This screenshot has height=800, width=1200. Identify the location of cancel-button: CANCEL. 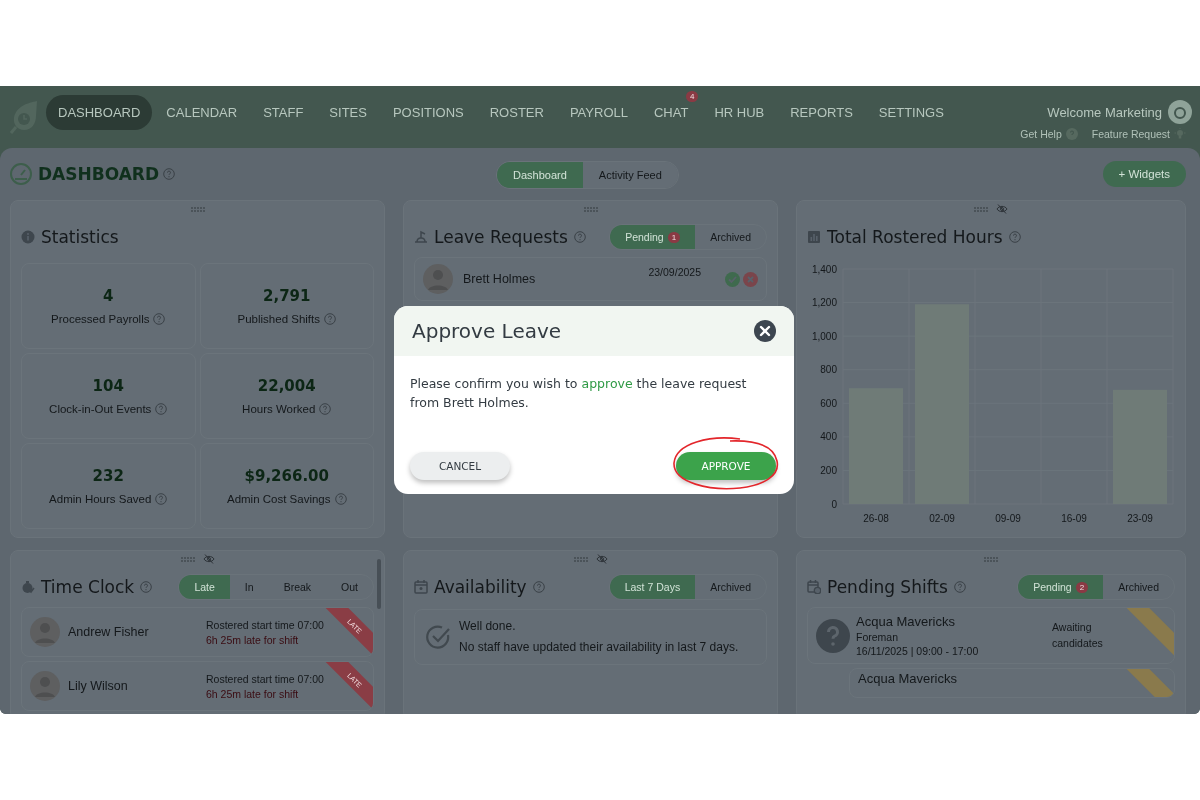
(460, 466).